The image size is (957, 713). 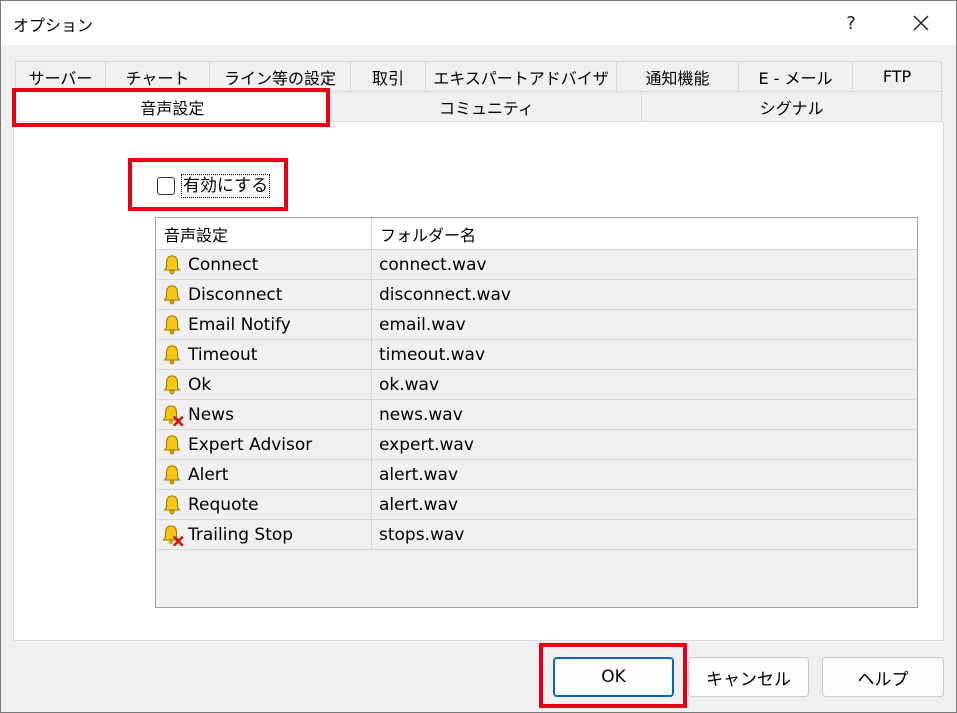 I want to click on event-name: News, so click(x=211, y=414).